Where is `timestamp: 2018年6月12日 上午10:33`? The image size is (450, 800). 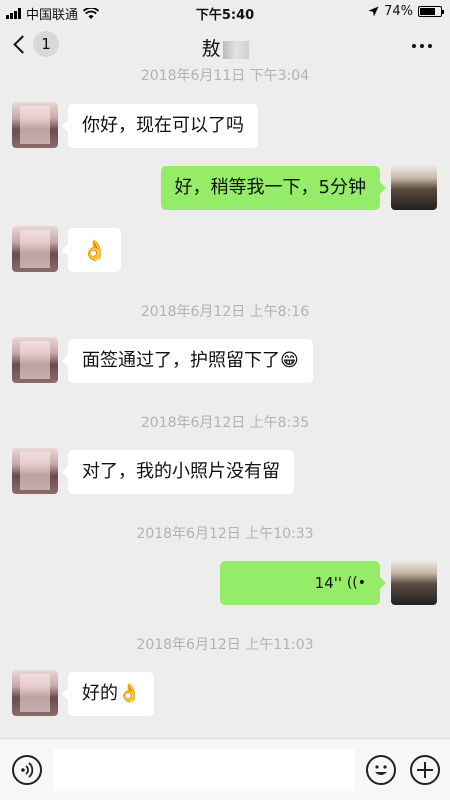
timestamp: 2018年6月12日 上午10:33 is located at coordinates (225, 534).